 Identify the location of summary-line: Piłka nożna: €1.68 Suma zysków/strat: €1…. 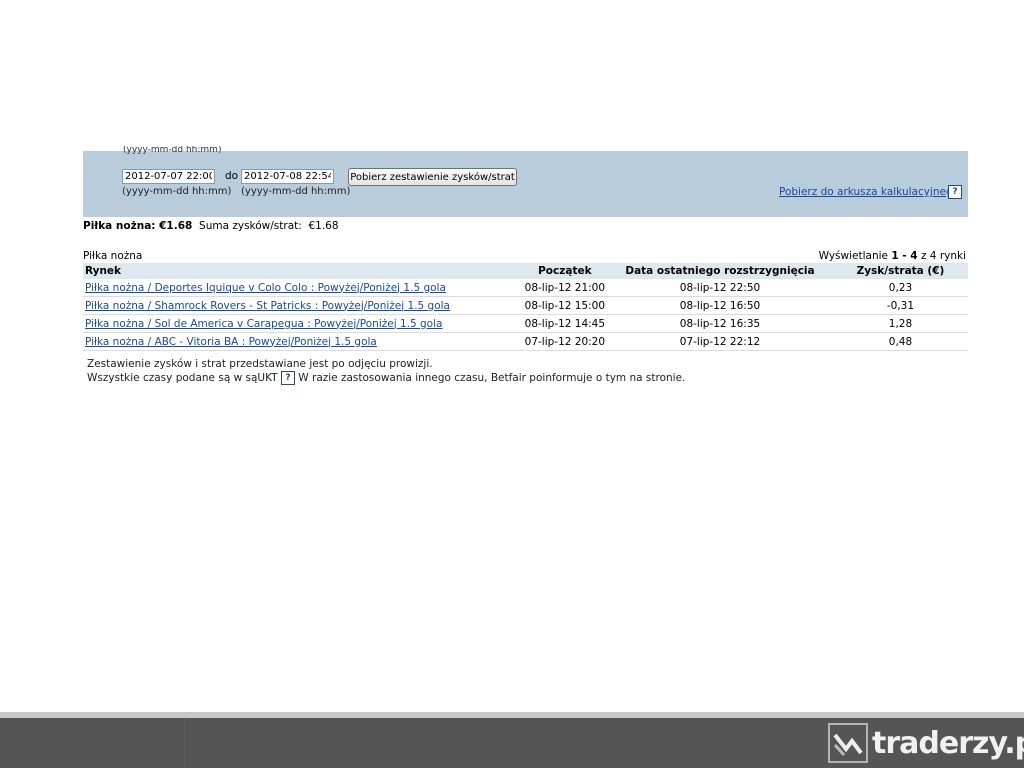
(211, 226).